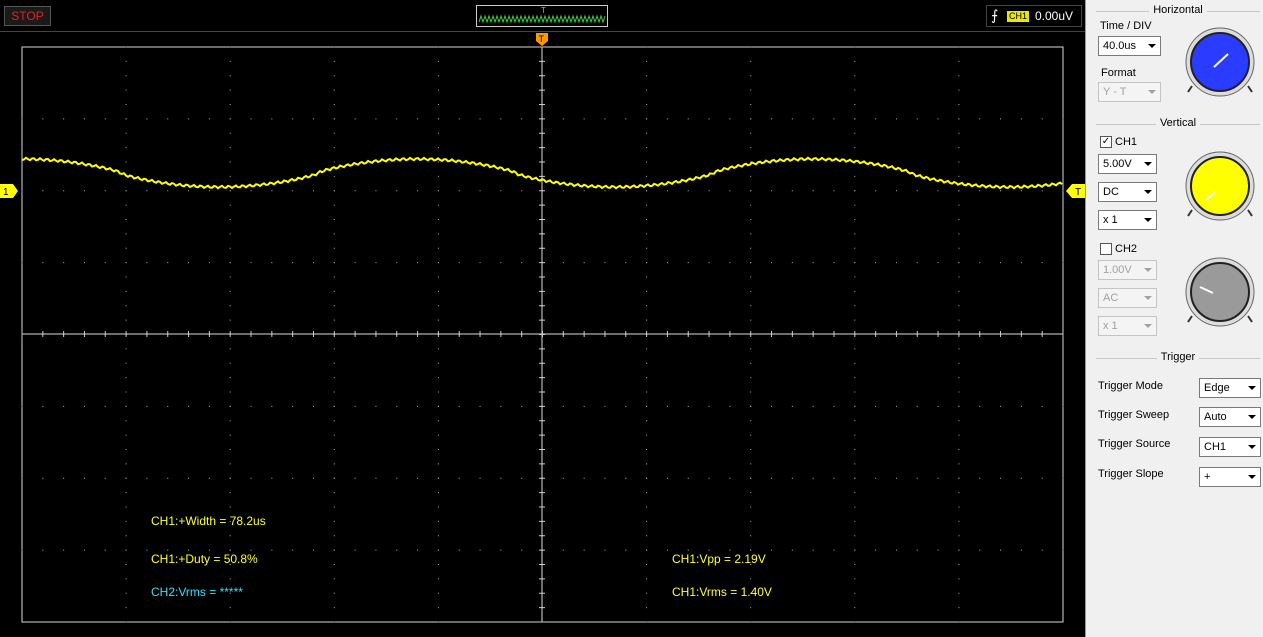  I want to click on time-div-knob, so click(1220, 64).